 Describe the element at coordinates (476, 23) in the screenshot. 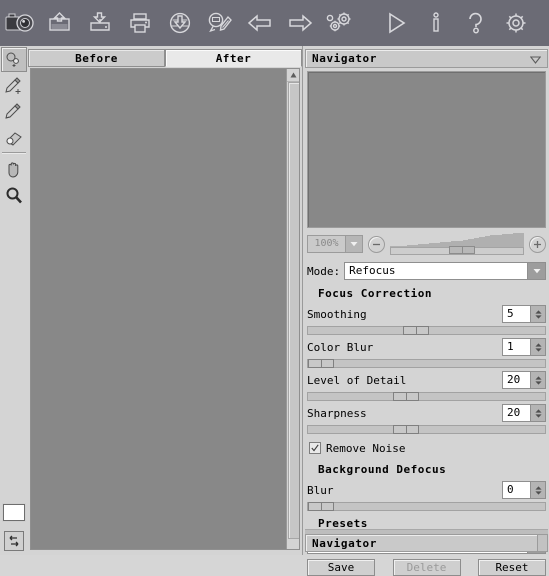

I see `help-icon` at that location.